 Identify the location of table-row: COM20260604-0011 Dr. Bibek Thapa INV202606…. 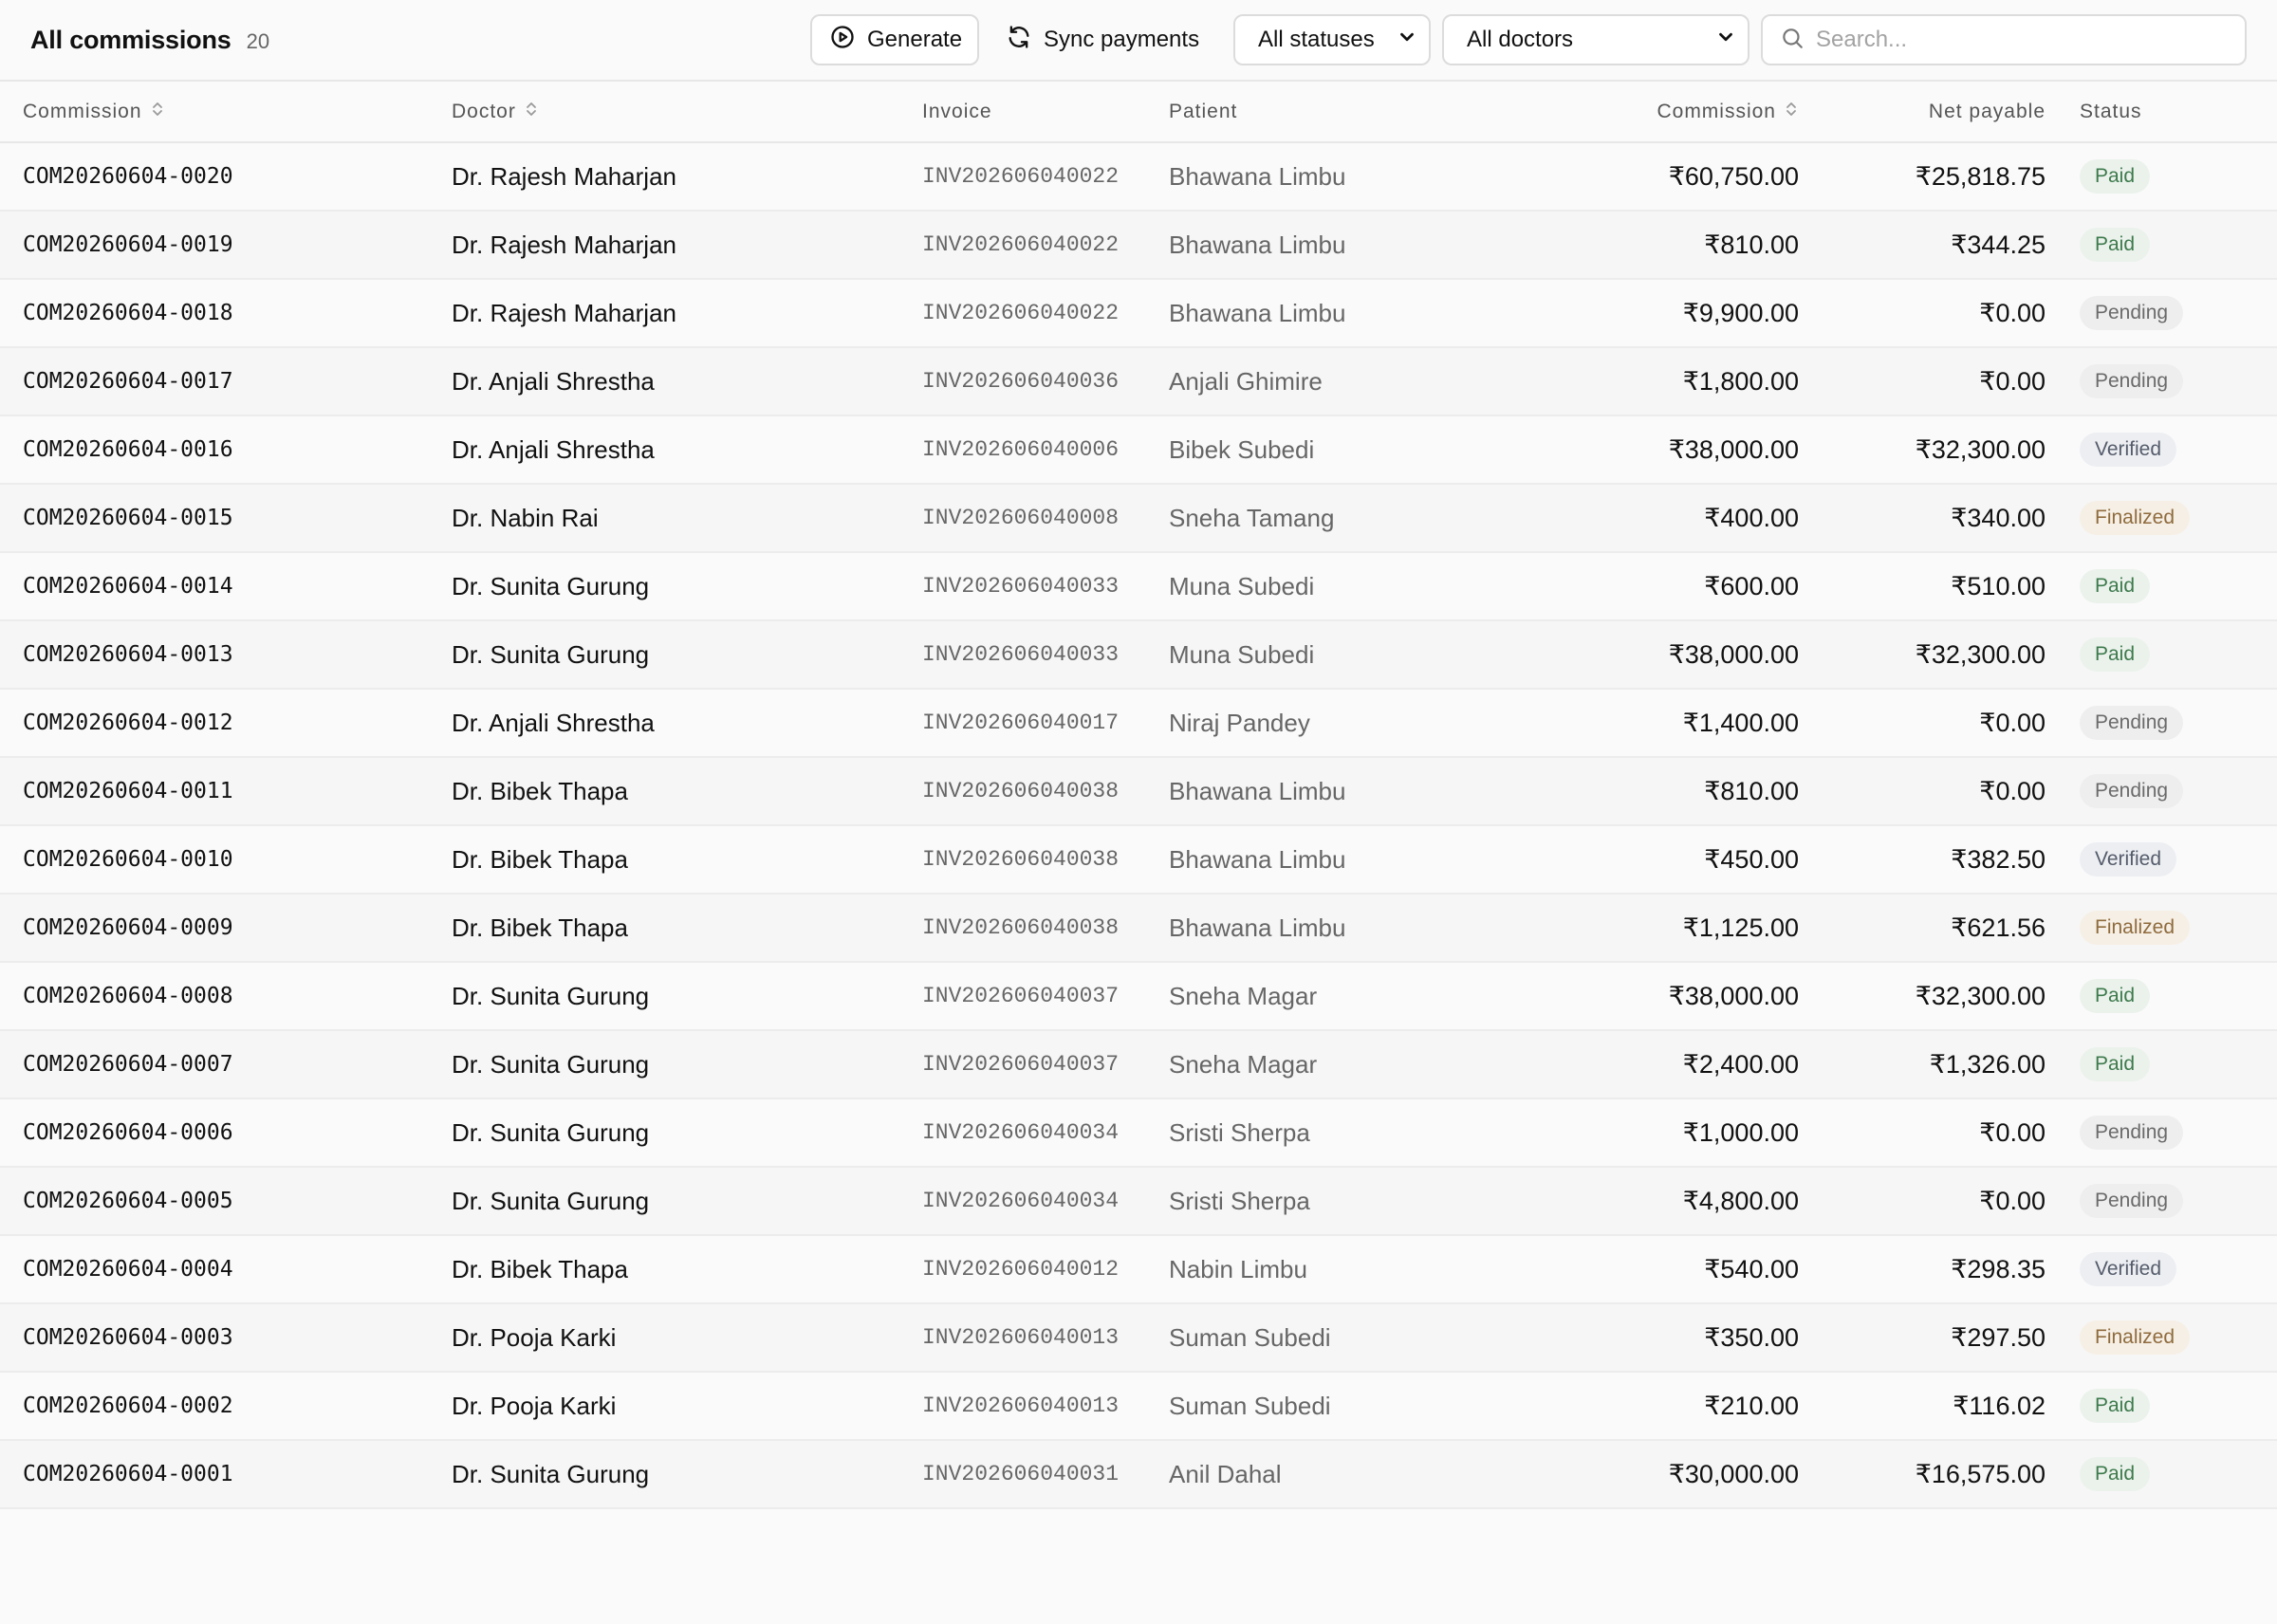
(1138, 791).